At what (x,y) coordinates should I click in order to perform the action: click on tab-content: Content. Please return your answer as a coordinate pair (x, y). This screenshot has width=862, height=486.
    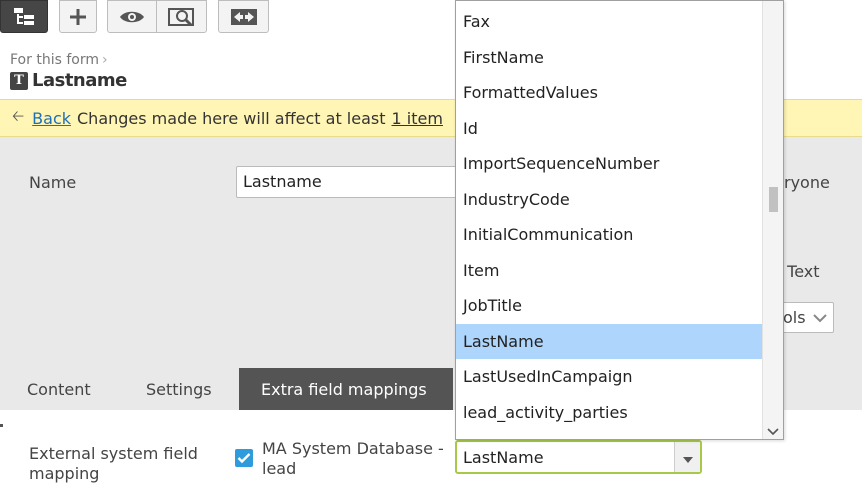
    Looking at the image, I should click on (59, 389).